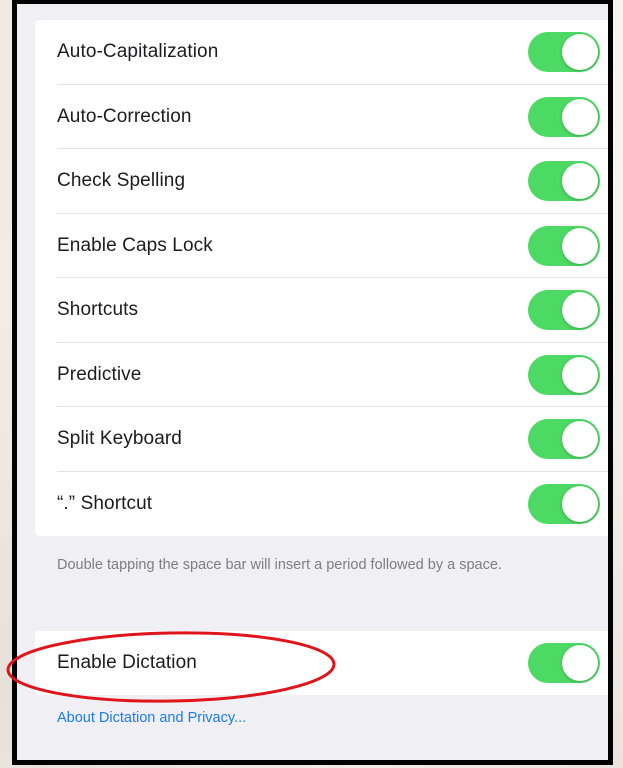 Image resolution: width=623 pixels, height=768 pixels. I want to click on setting-row-period-shortcut: “.” Shortcut, so click(321, 504).